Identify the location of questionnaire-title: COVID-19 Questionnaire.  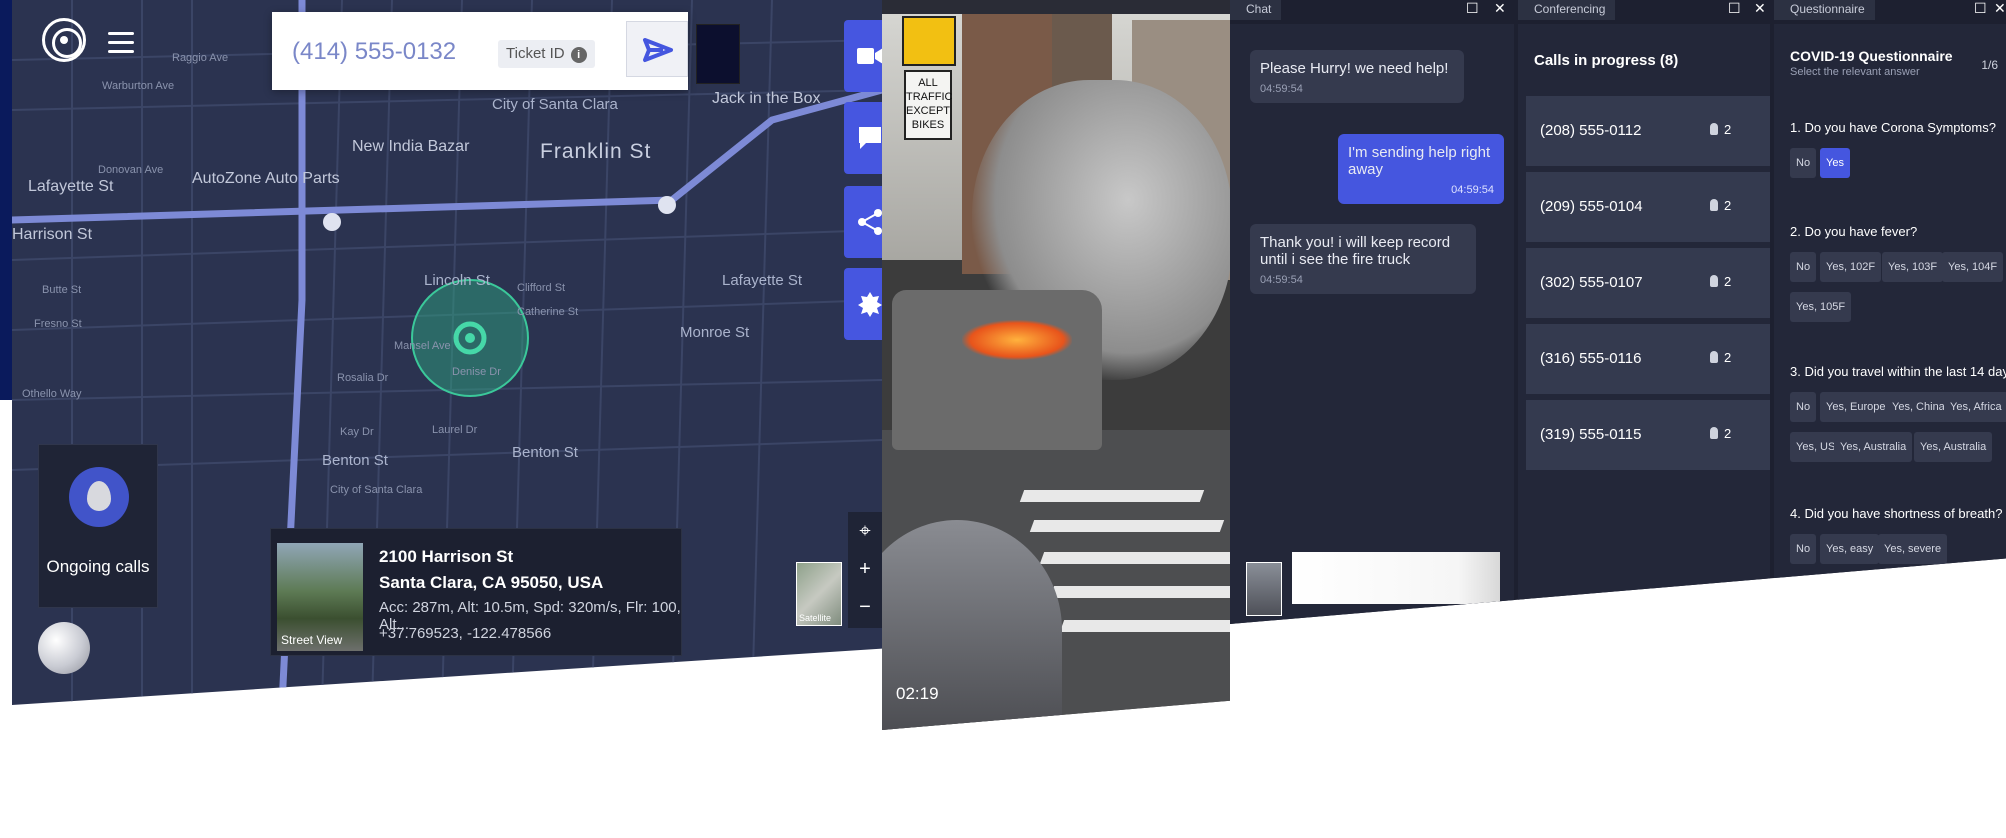
(1871, 56).